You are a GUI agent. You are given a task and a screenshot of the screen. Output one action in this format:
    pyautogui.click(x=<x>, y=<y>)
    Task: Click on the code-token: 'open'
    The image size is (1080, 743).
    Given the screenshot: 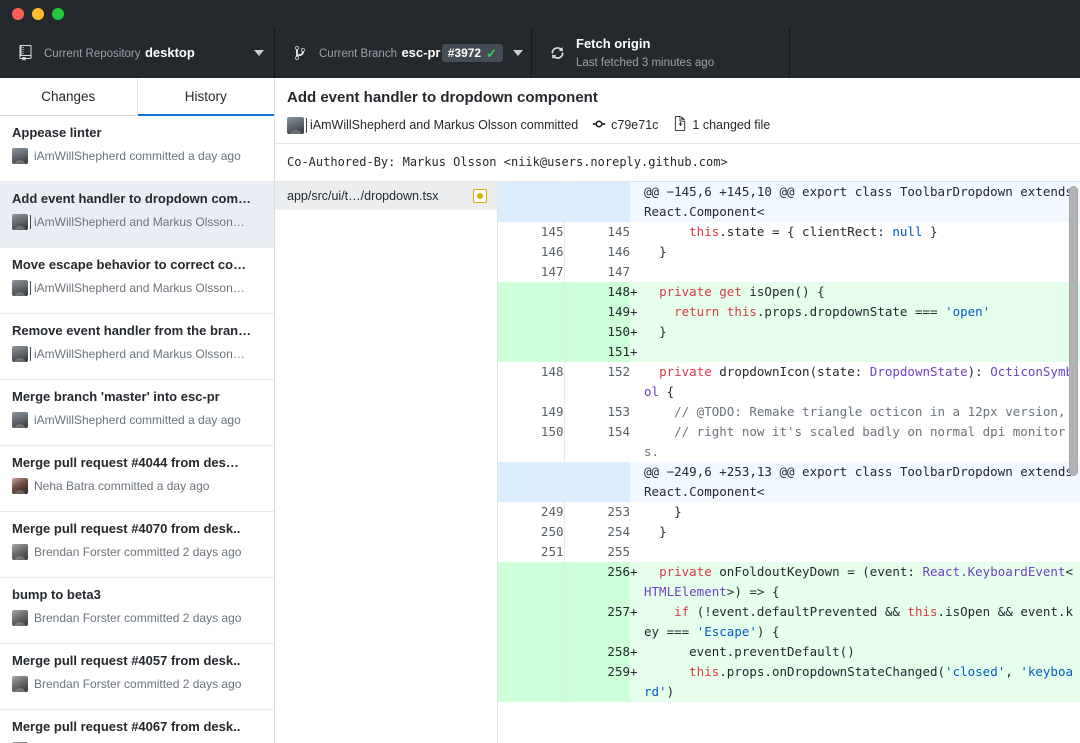 What is the action you would take?
    pyautogui.click(x=968, y=311)
    